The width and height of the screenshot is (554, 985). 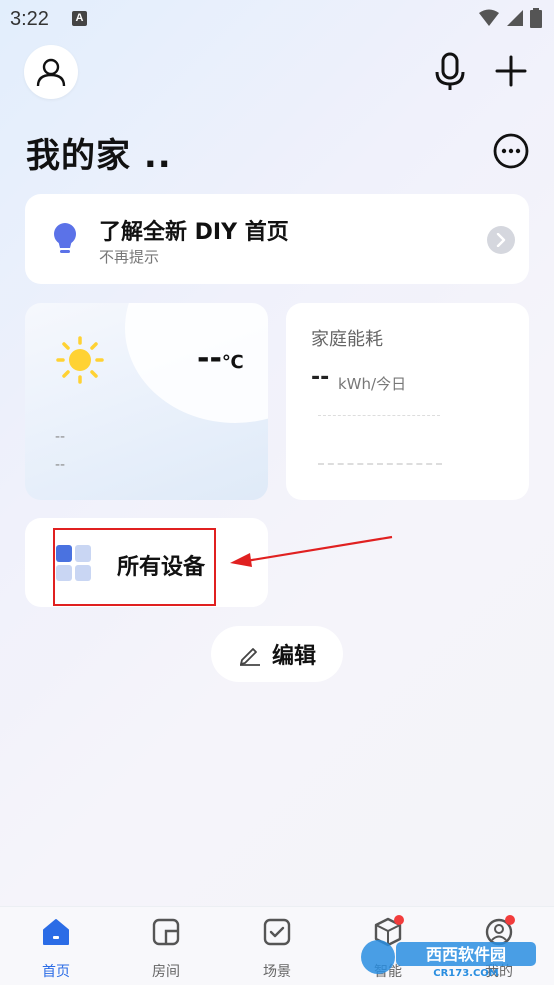 What do you see at coordinates (166, 972) in the screenshot?
I see `tab-label-rooms: 房间` at bounding box center [166, 972].